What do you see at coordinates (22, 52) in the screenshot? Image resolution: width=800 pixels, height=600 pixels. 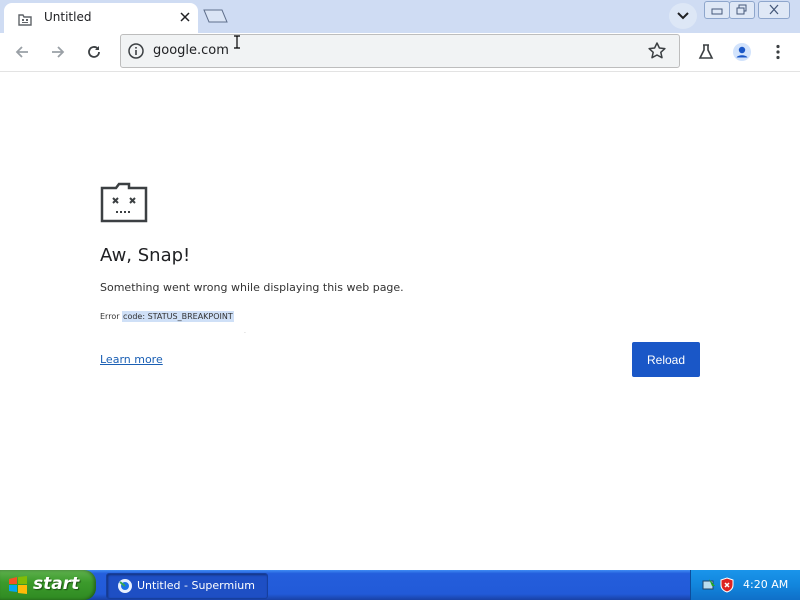 I see `back-icon` at bounding box center [22, 52].